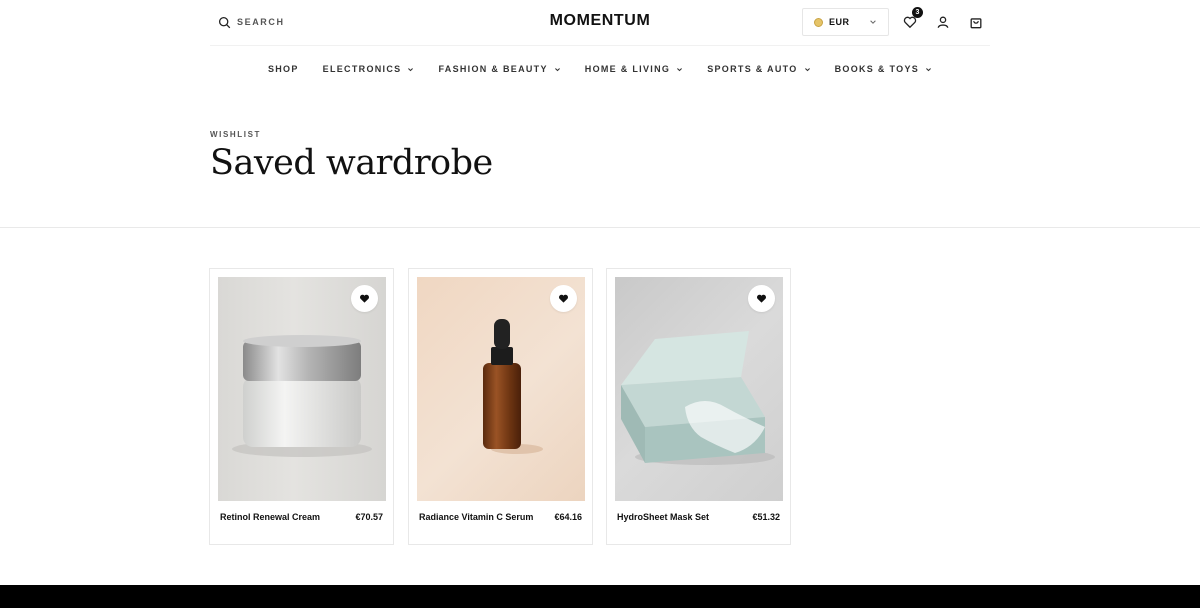 This screenshot has height=608, width=1200. I want to click on wishlist-button: 3, so click(912, 18).